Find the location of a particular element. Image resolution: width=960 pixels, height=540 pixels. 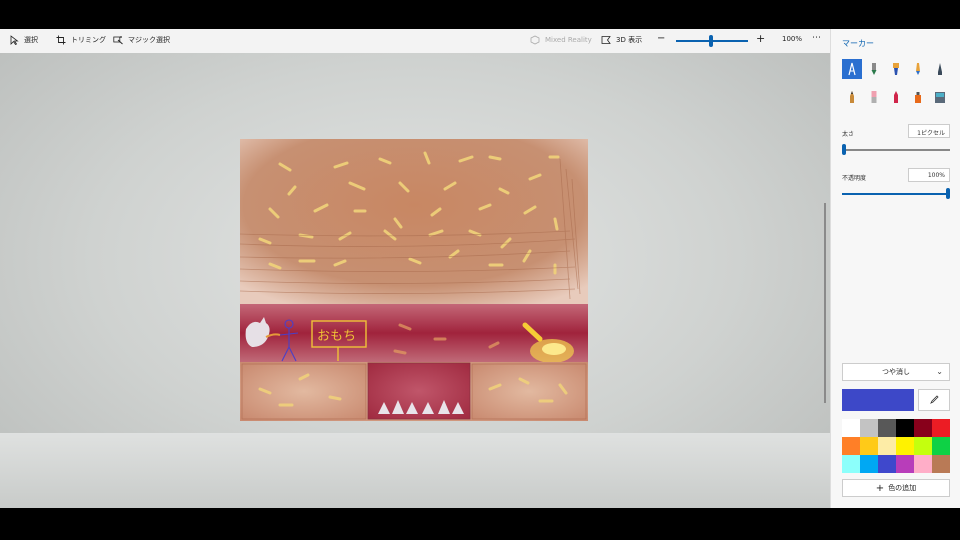

eyedropper-button is located at coordinates (934, 400).